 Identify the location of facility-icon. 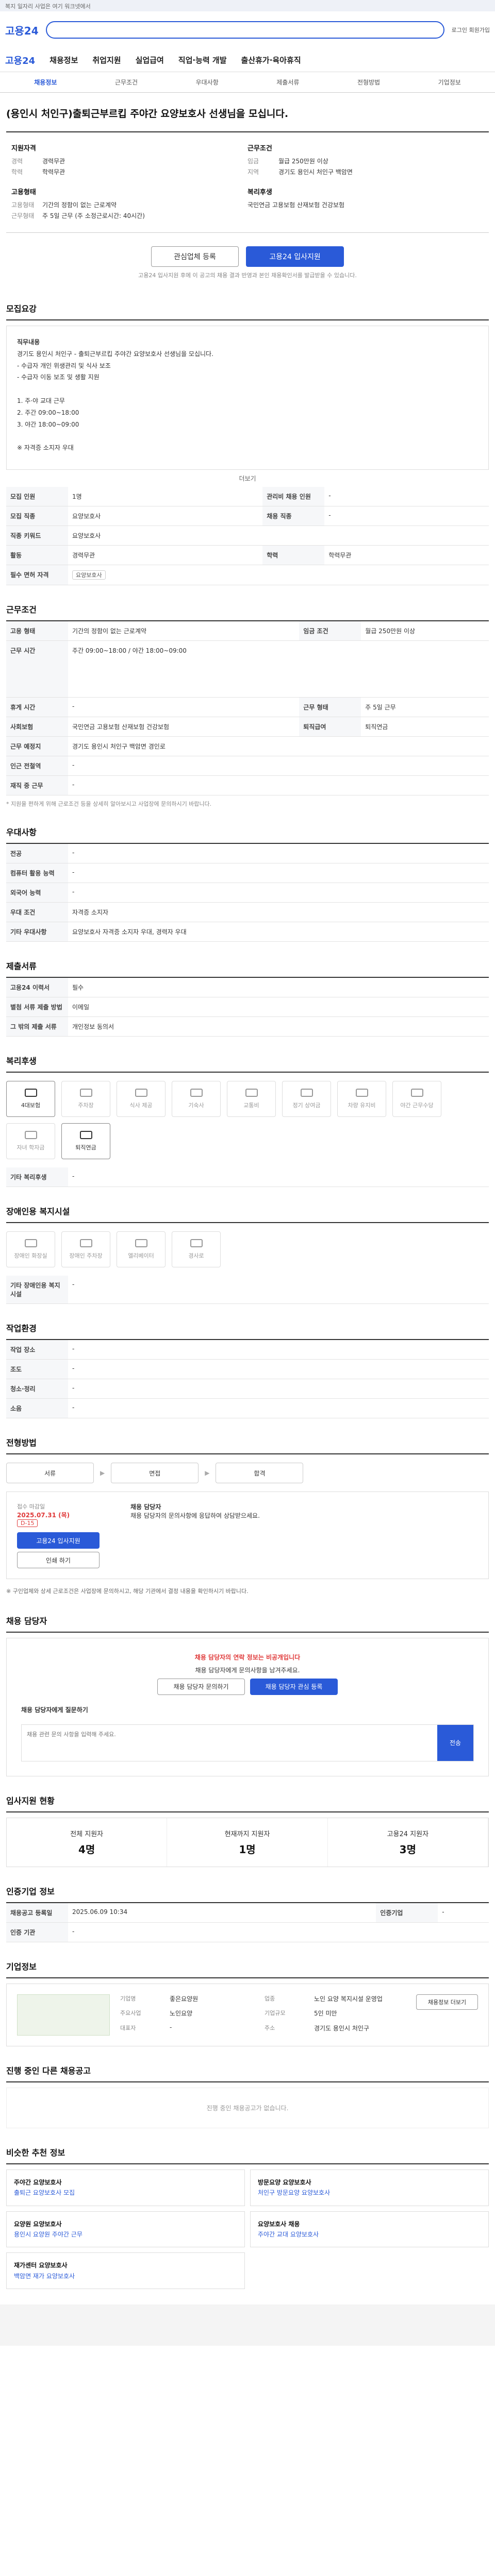
(141, 1243).